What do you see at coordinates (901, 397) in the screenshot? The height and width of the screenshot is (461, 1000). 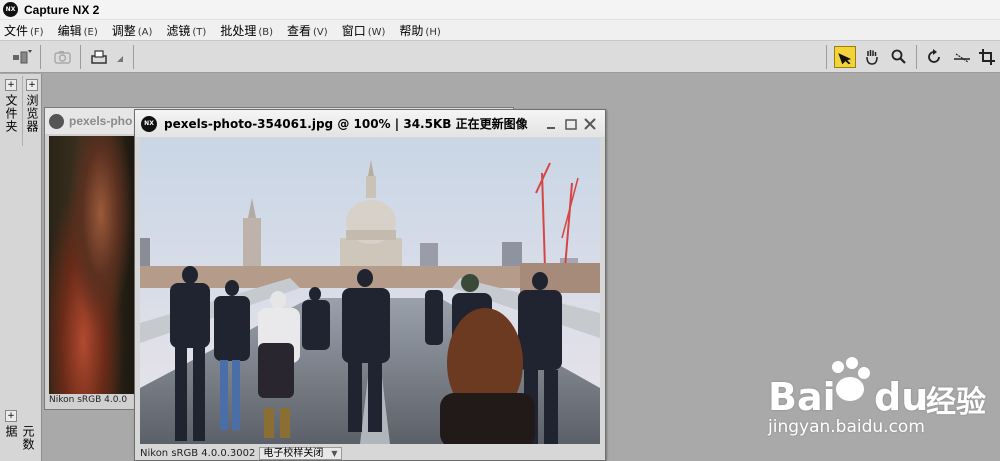 I see `watermark-brand-b: du` at bounding box center [901, 397].